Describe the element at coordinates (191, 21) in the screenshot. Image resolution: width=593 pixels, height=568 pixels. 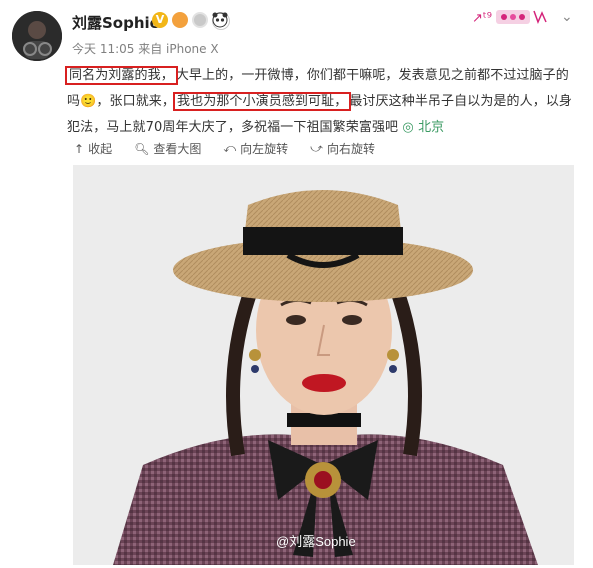
I see `user-badges: V` at that location.